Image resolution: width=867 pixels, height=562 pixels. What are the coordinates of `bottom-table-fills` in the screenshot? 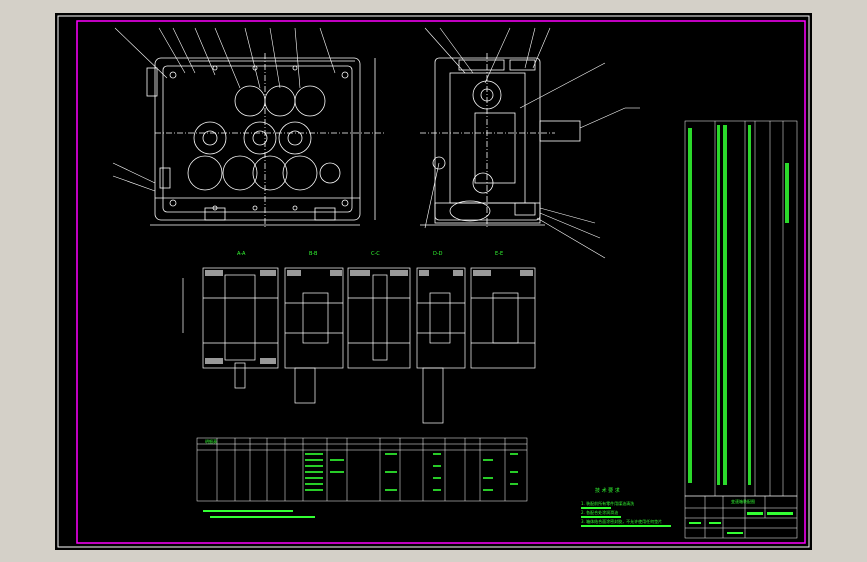 It's located at (411, 472).